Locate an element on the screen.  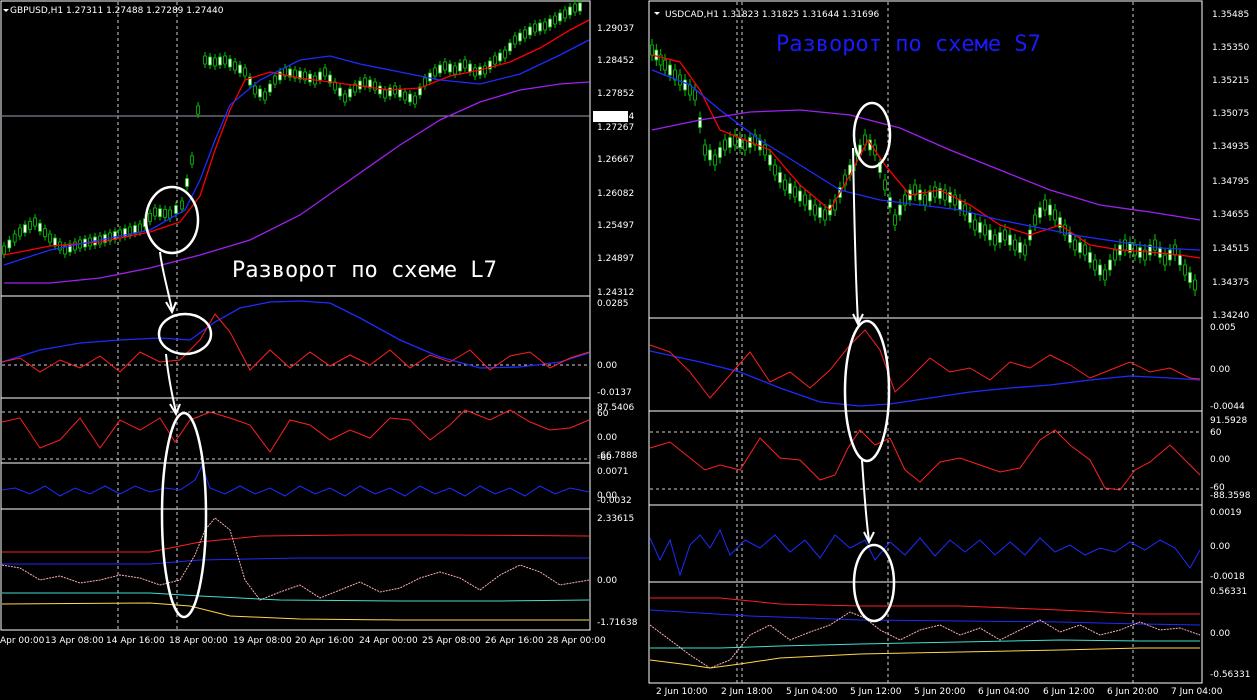
left-price-label: 1.24312 is located at coordinates (615, 293).